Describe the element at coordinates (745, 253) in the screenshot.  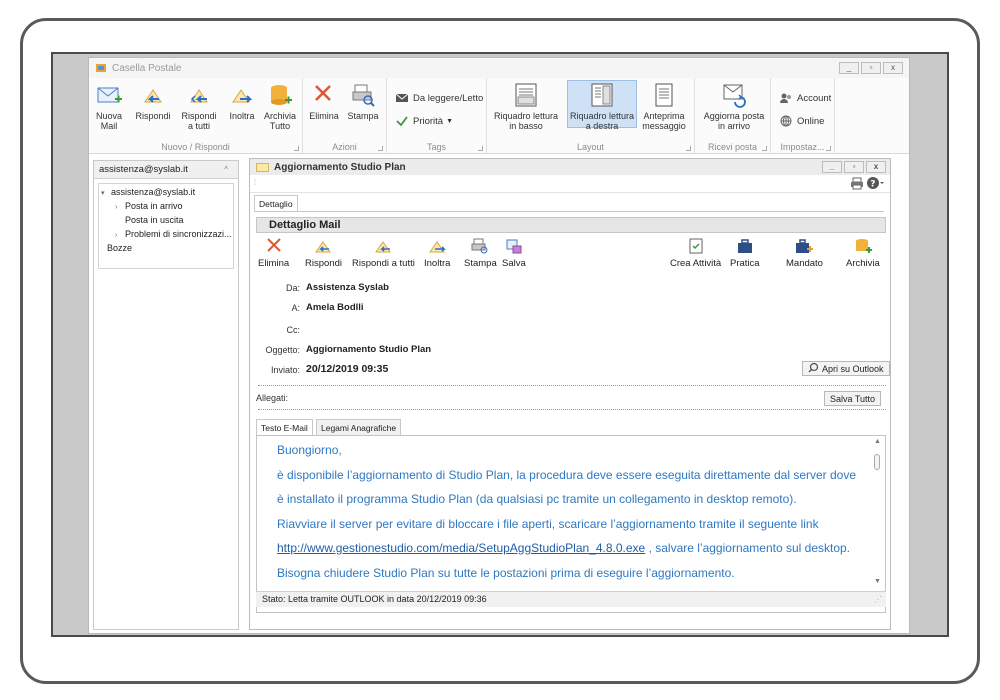
I see `pratica-button: Pratica` at that location.